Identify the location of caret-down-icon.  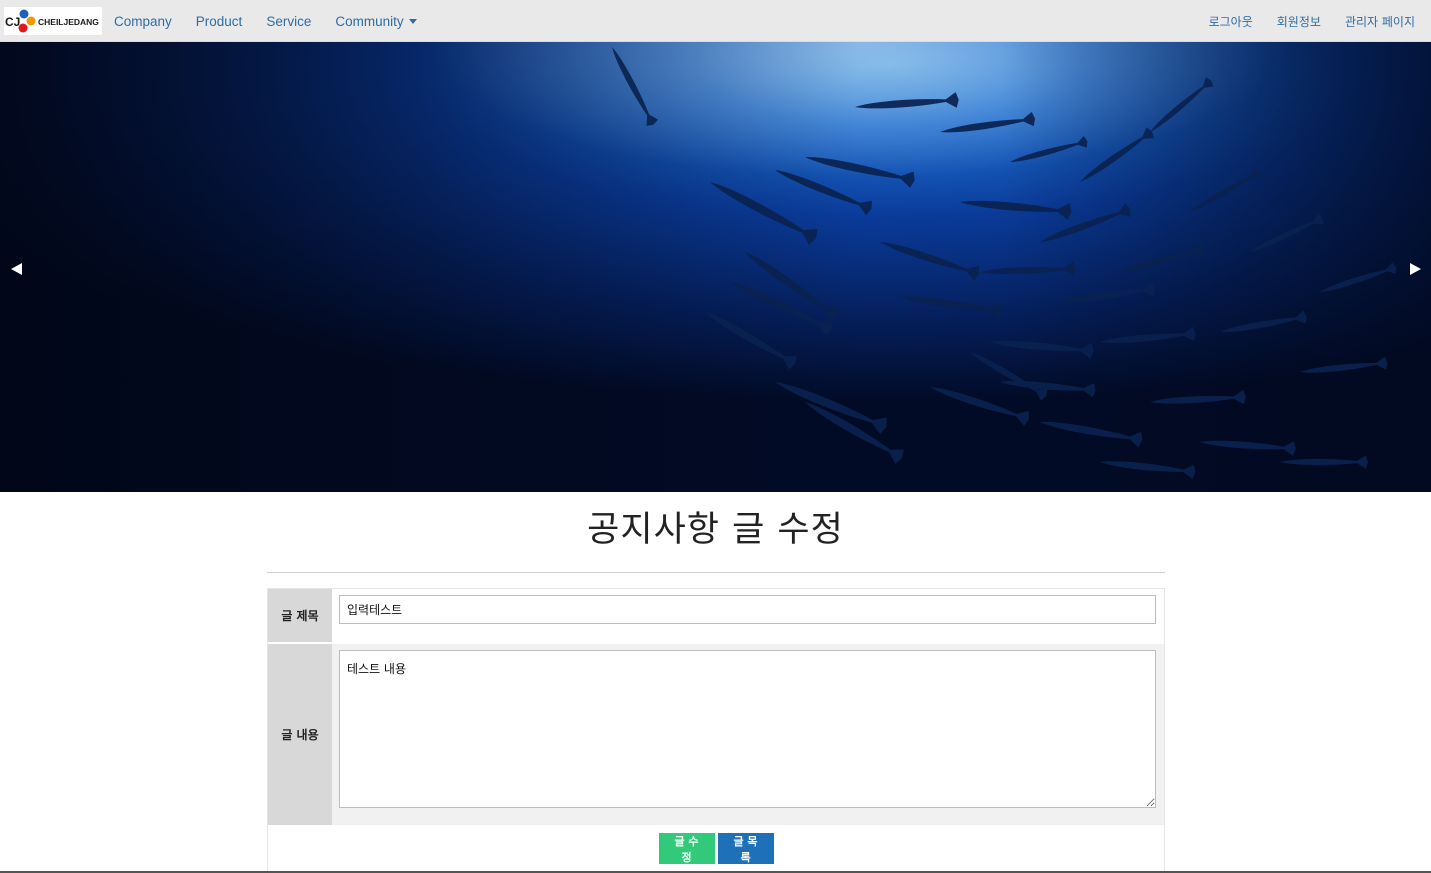
(412, 21).